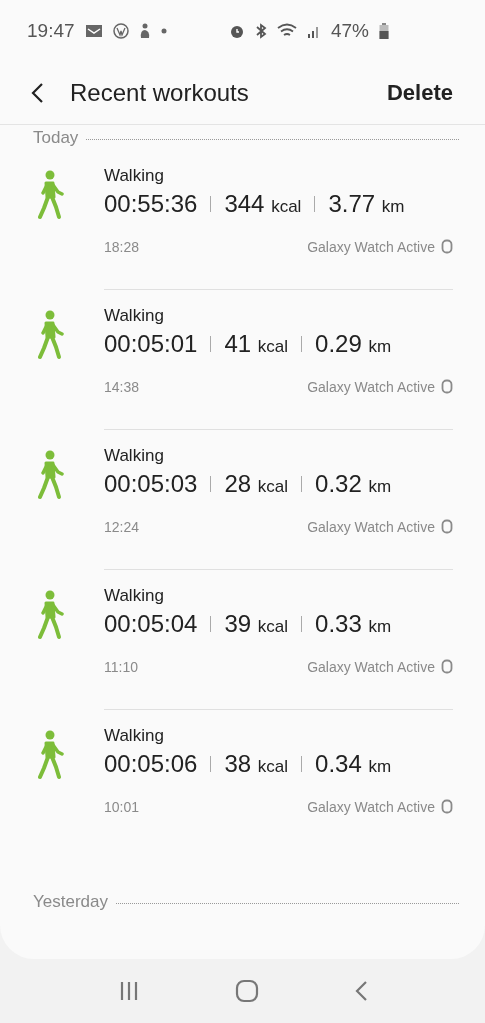 The width and height of the screenshot is (485, 1023). Describe the element at coordinates (151, 484) in the screenshot. I see `duration: 00:05:03` at that location.